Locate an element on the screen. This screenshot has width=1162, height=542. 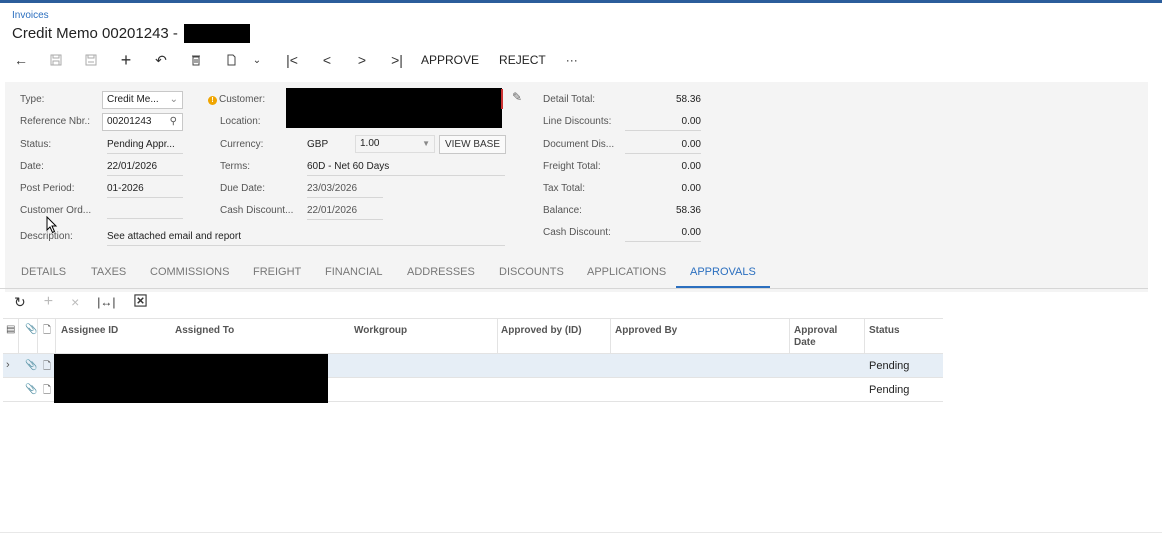
document-discount-value: 0.00 is located at coordinates (663, 146).